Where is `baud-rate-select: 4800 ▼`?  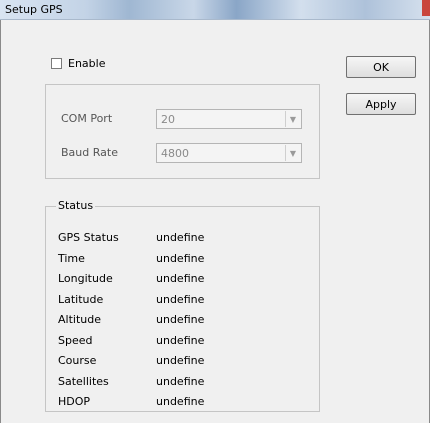 baud-rate-select: 4800 ▼ is located at coordinates (229, 153).